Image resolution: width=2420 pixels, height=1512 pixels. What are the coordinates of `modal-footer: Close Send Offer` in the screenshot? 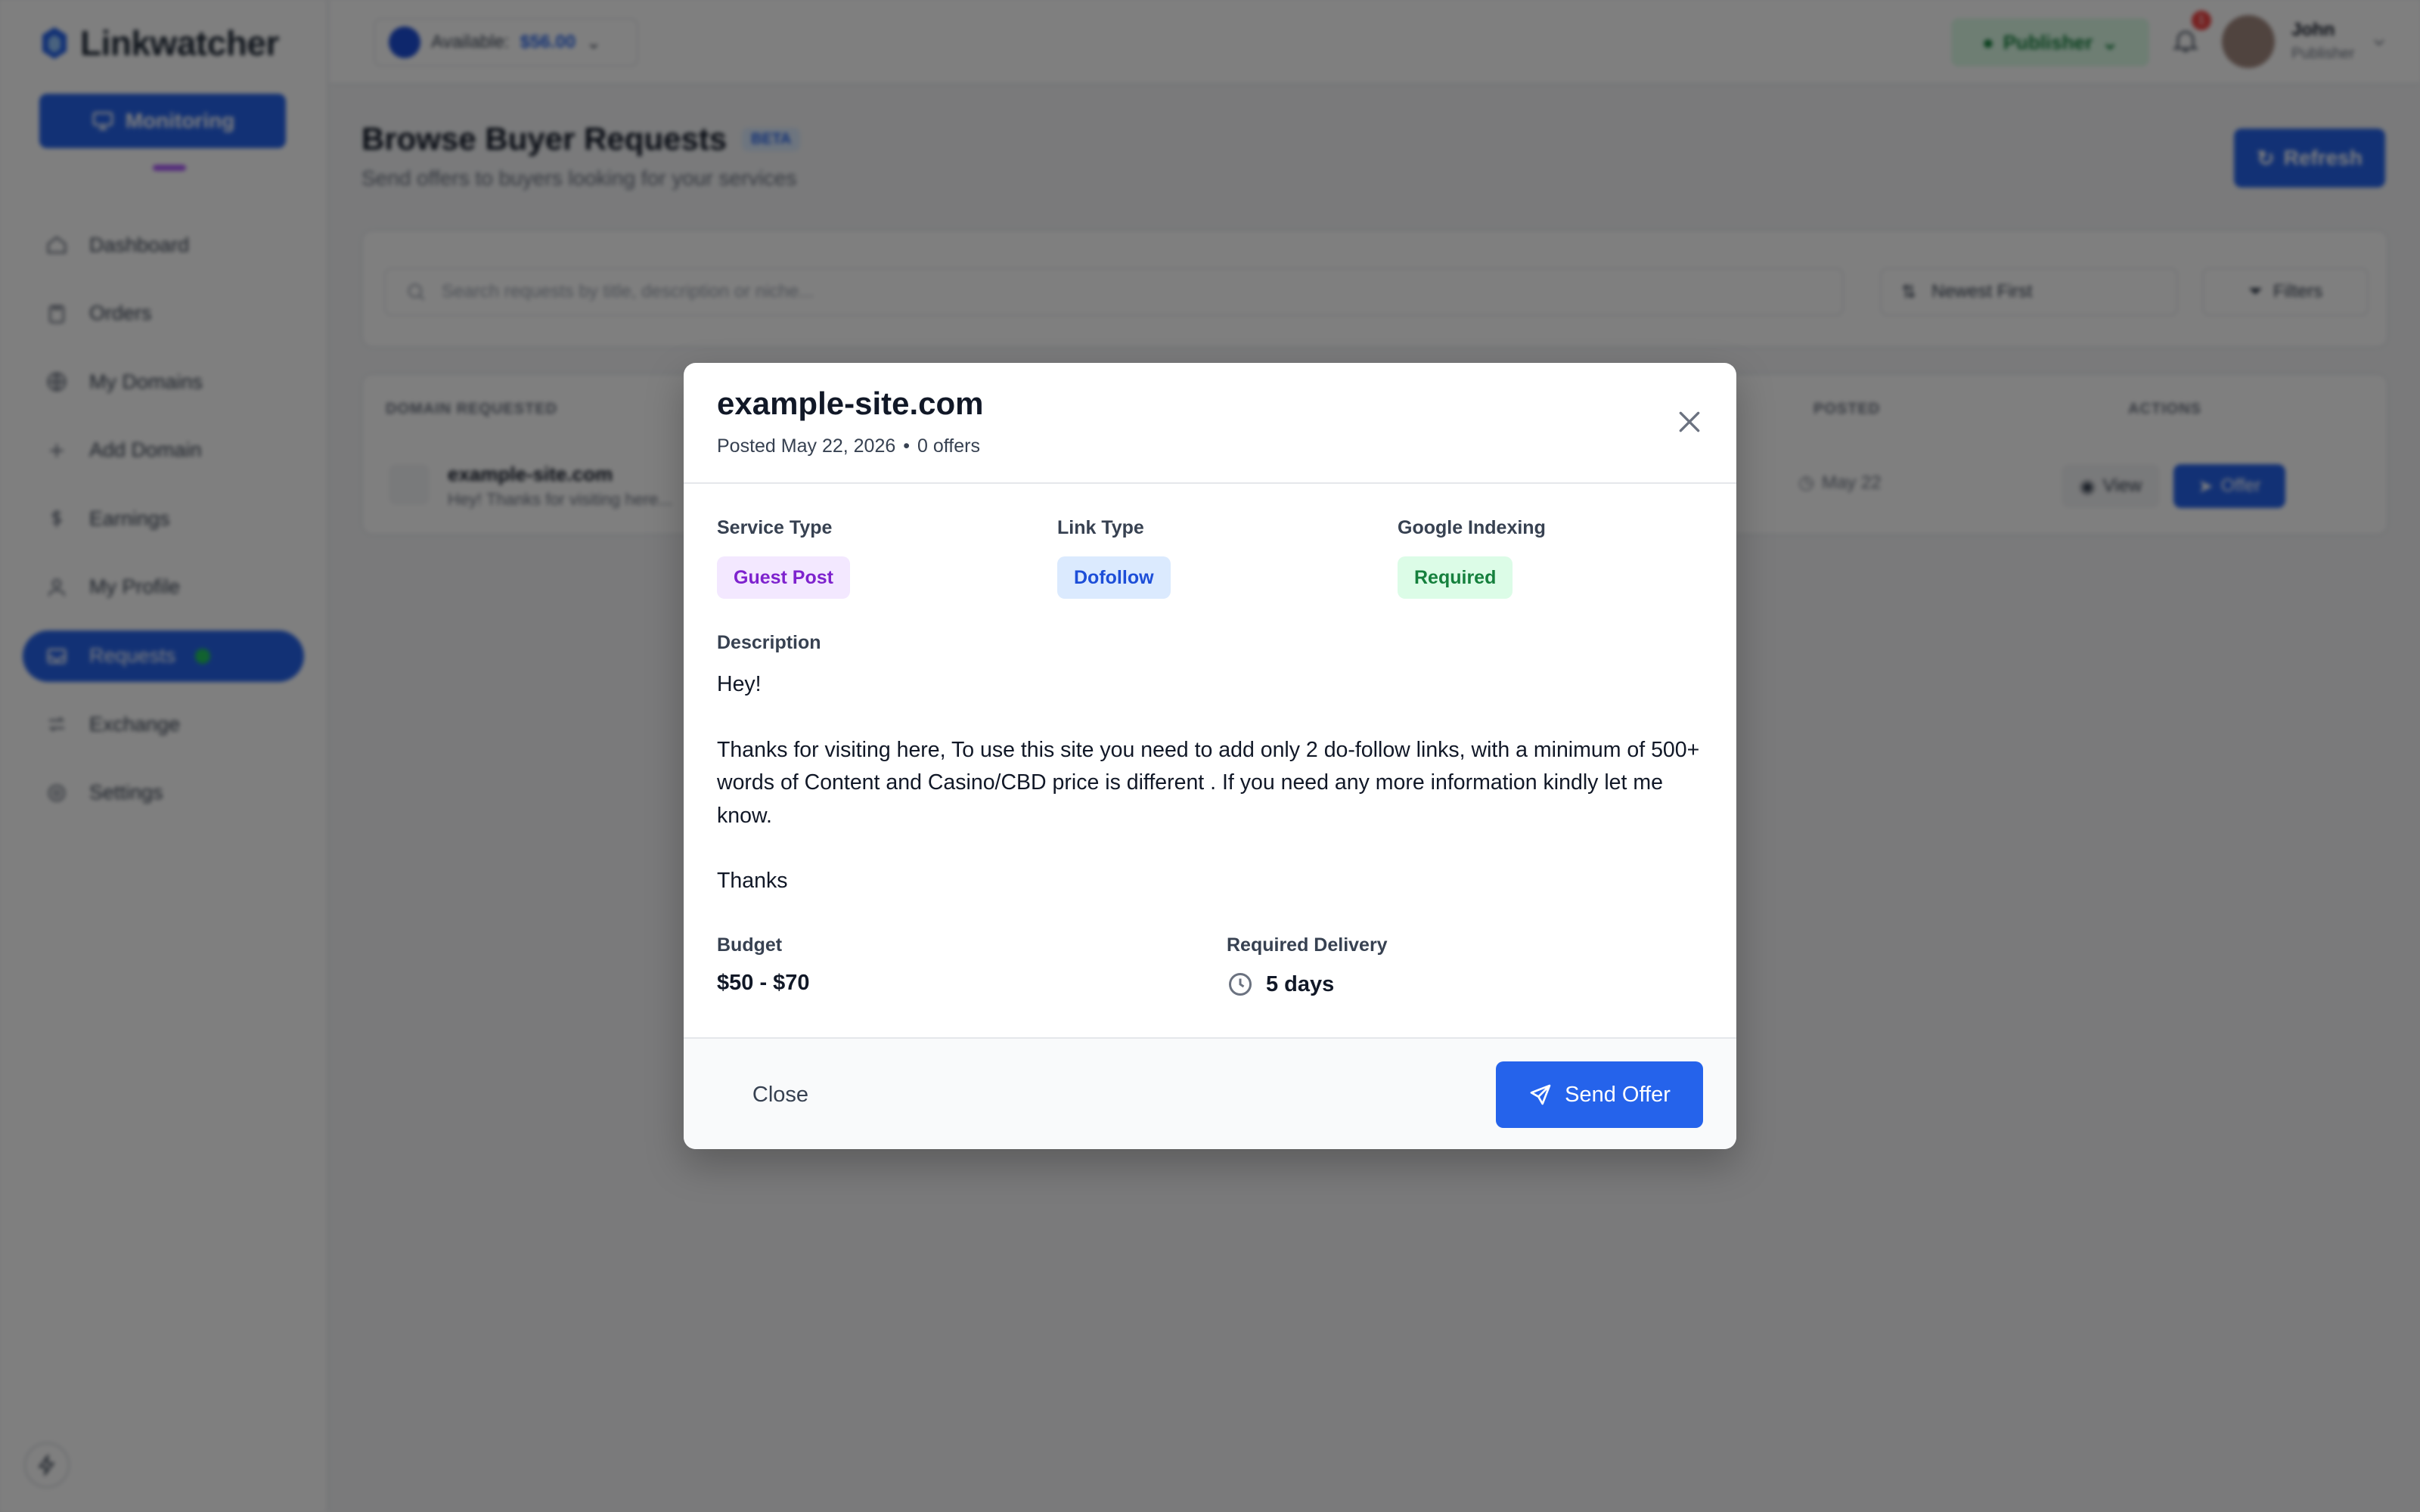 It's located at (1210, 1093).